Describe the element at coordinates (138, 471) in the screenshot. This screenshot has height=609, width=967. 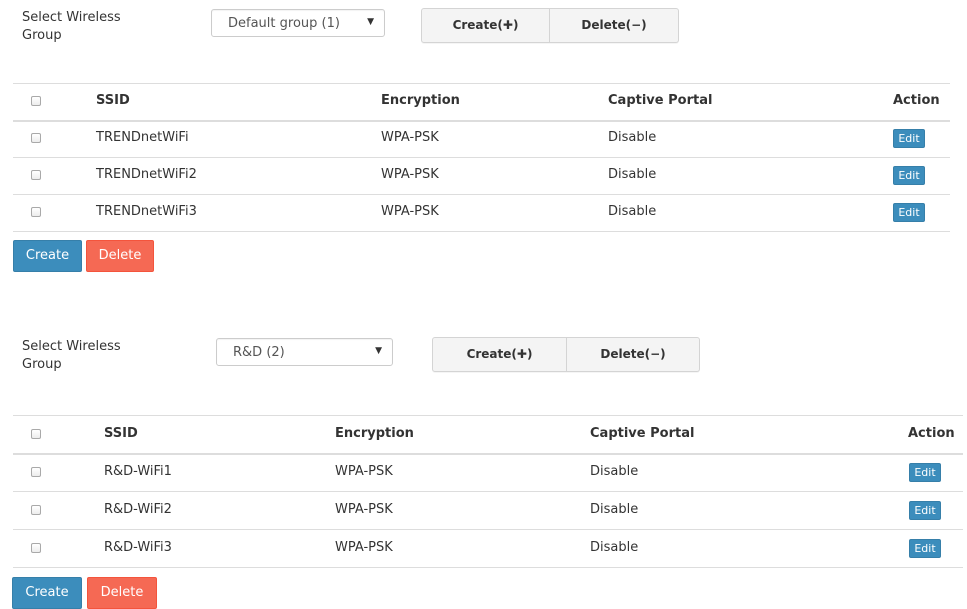
I see `ssid-cell: R&D-WiFi1` at that location.